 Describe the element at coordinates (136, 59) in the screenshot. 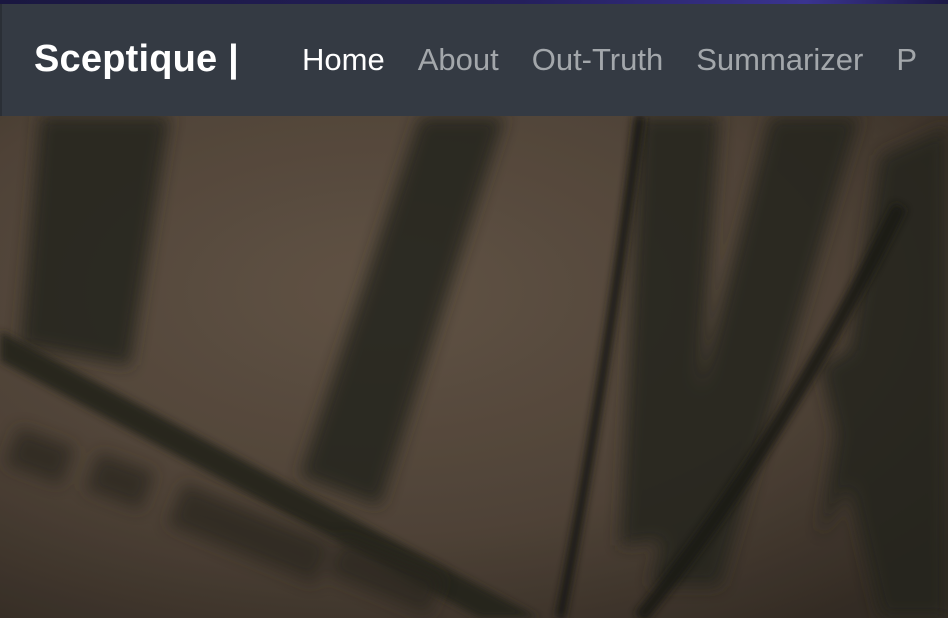

I see `brand-logo: Sceptique |` at that location.